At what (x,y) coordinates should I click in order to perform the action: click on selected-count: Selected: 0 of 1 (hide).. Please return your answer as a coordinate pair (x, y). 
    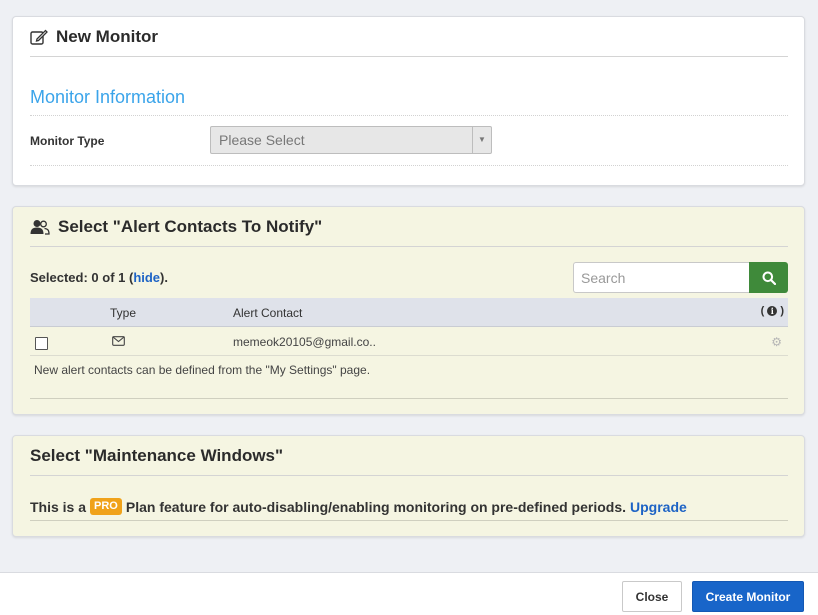
    Looking at the image, I should click on (99, 277).